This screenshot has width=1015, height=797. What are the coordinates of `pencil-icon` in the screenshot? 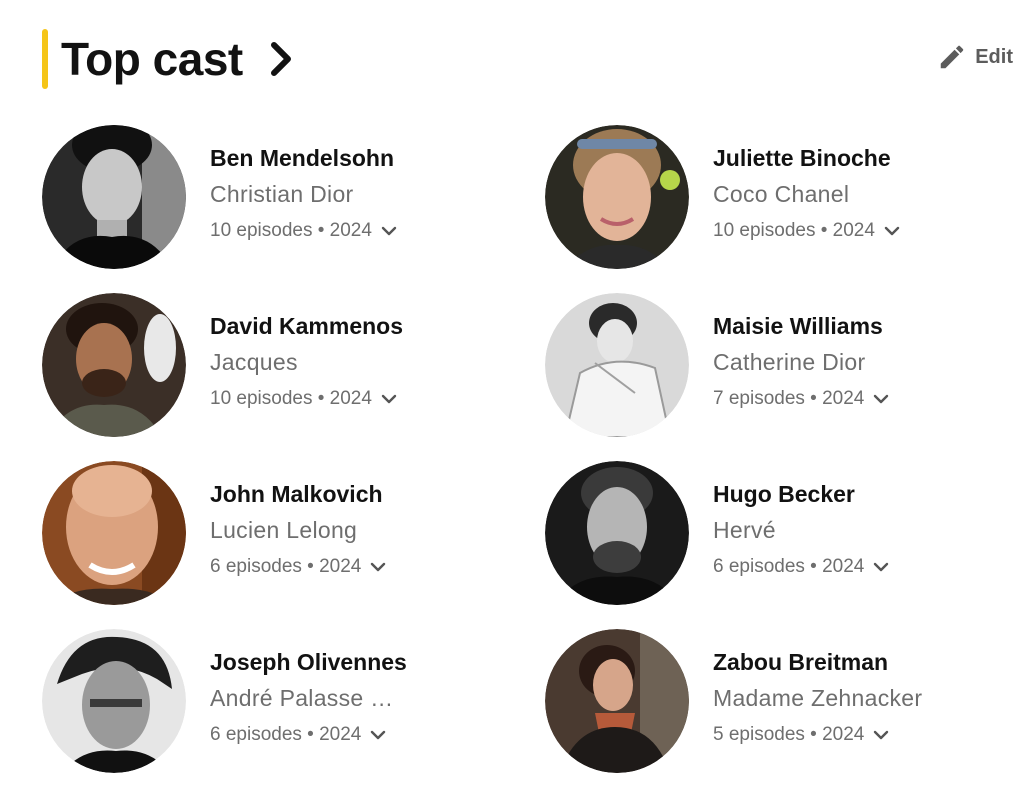 It's located at (952, 57).